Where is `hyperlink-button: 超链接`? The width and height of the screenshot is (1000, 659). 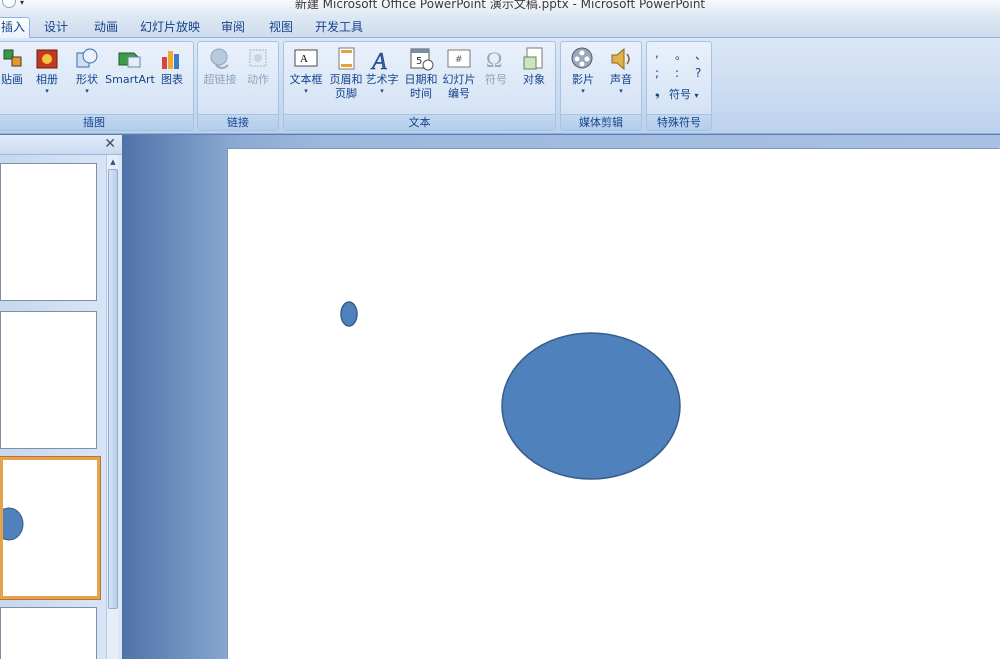
hyperlink-button: 超链接 is located at coordinates (220, 79).